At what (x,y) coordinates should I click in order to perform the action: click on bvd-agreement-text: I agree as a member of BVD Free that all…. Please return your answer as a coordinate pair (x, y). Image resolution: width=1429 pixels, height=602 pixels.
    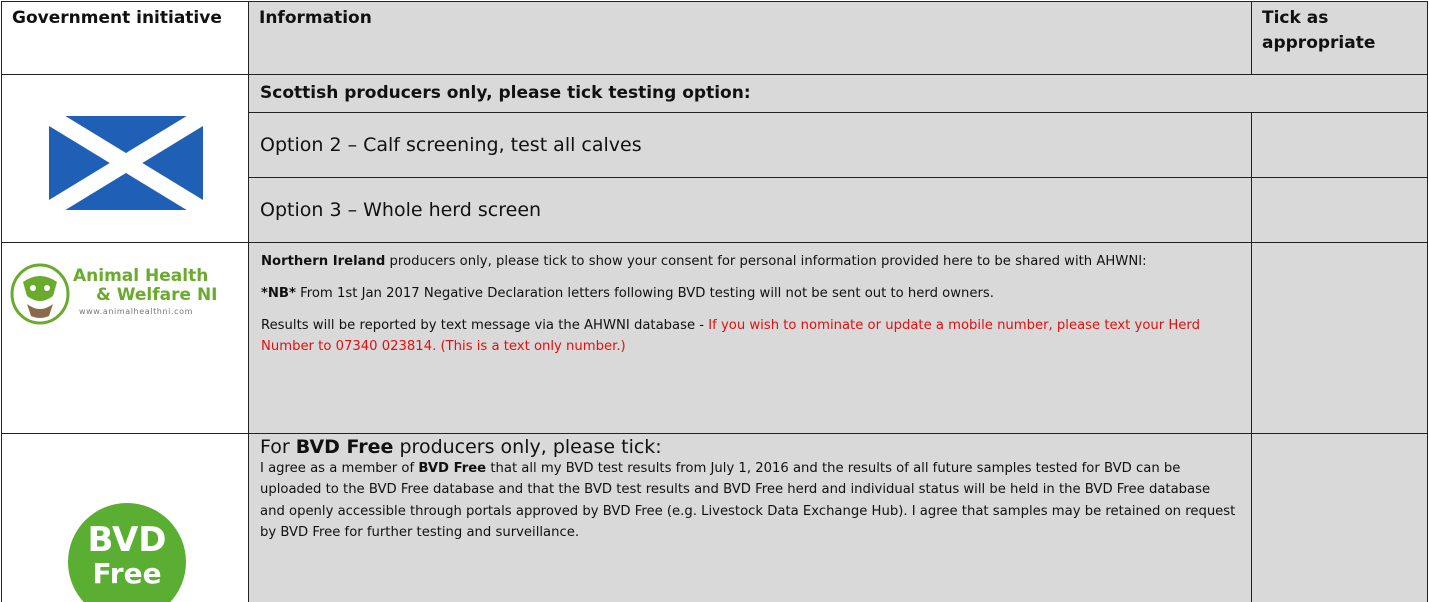
    Looking at the image, I should click on (749, 501).